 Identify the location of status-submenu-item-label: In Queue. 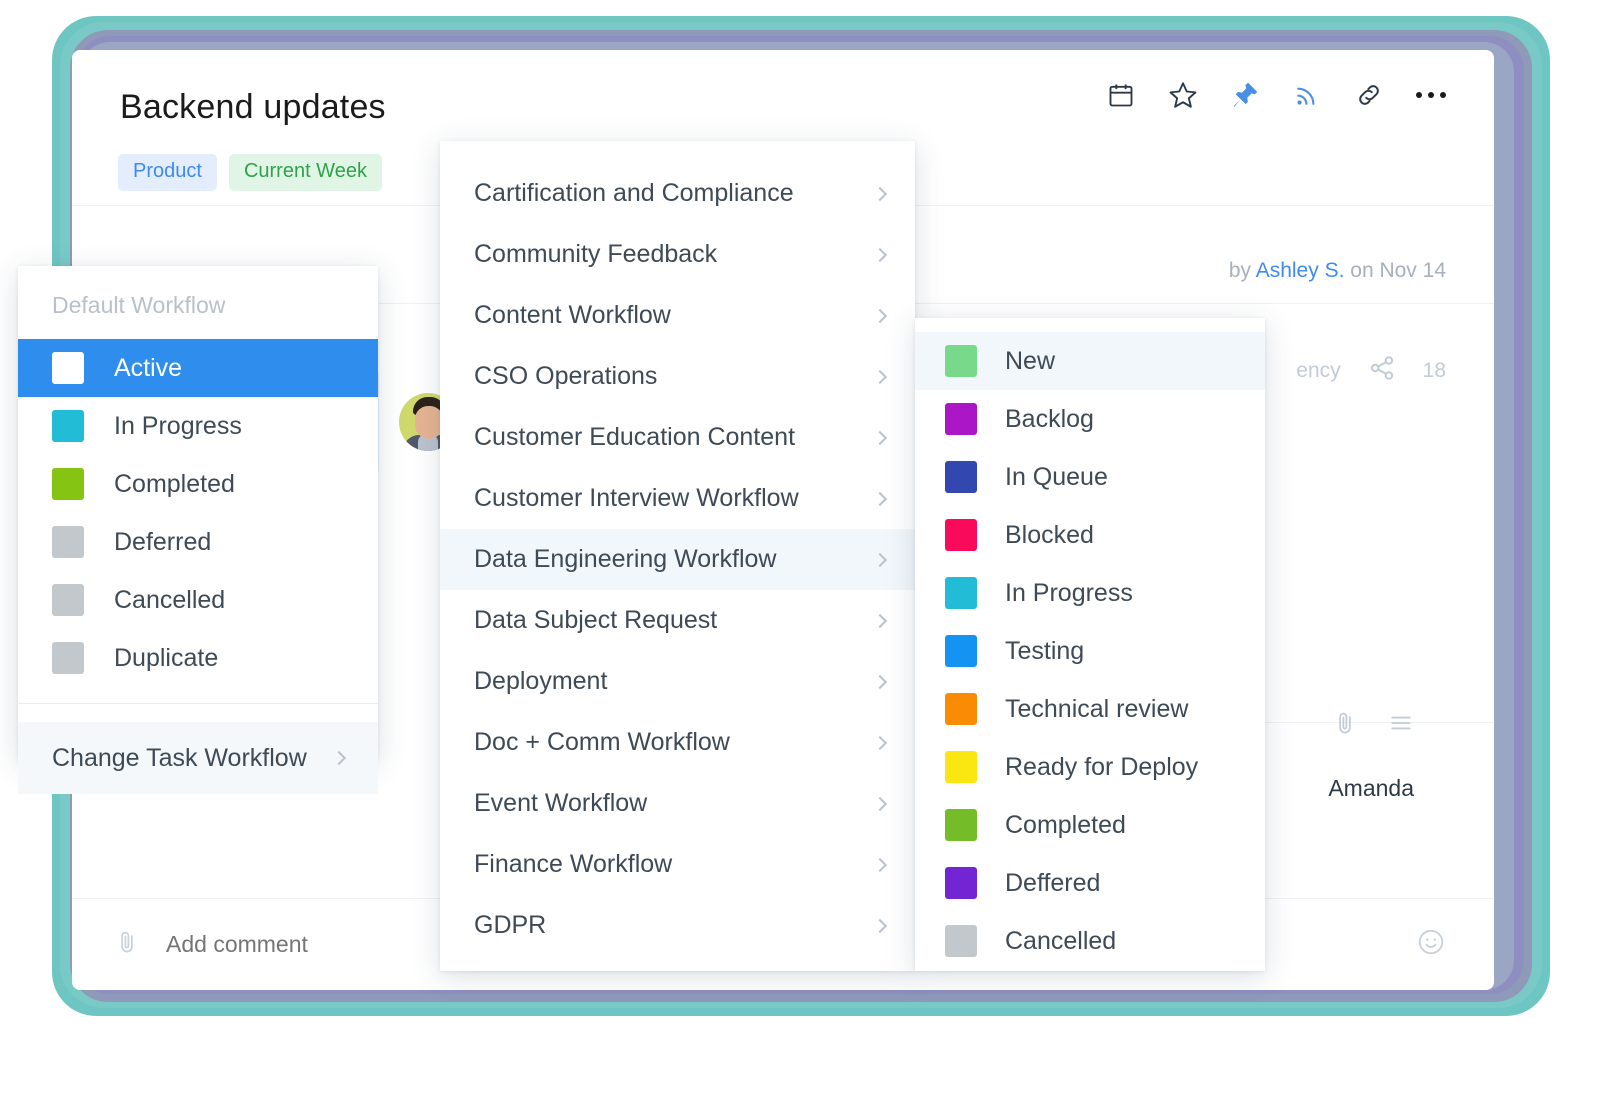
(1056, 476).